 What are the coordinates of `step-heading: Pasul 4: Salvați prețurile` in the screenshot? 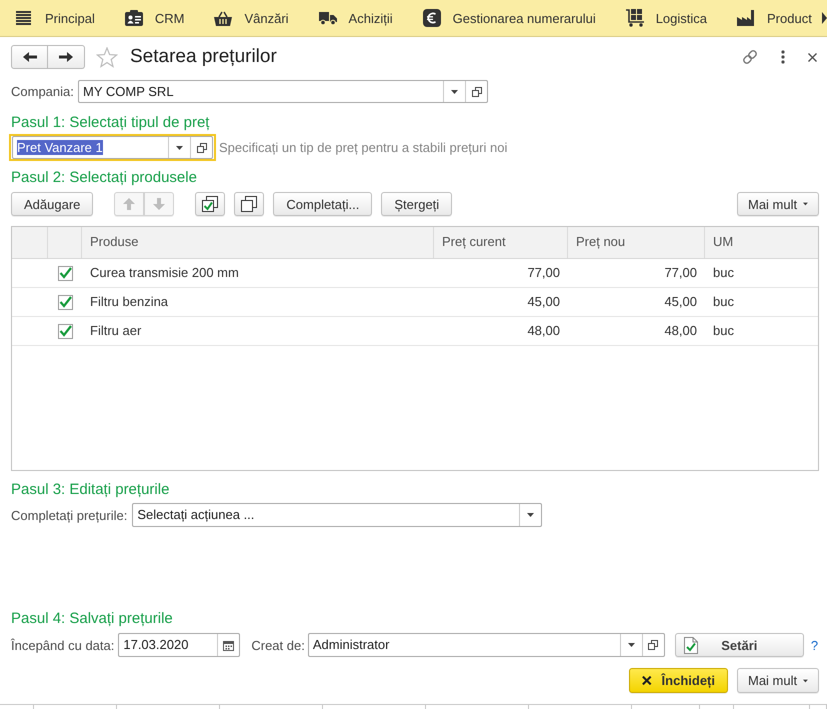 It's located at (92, 619).